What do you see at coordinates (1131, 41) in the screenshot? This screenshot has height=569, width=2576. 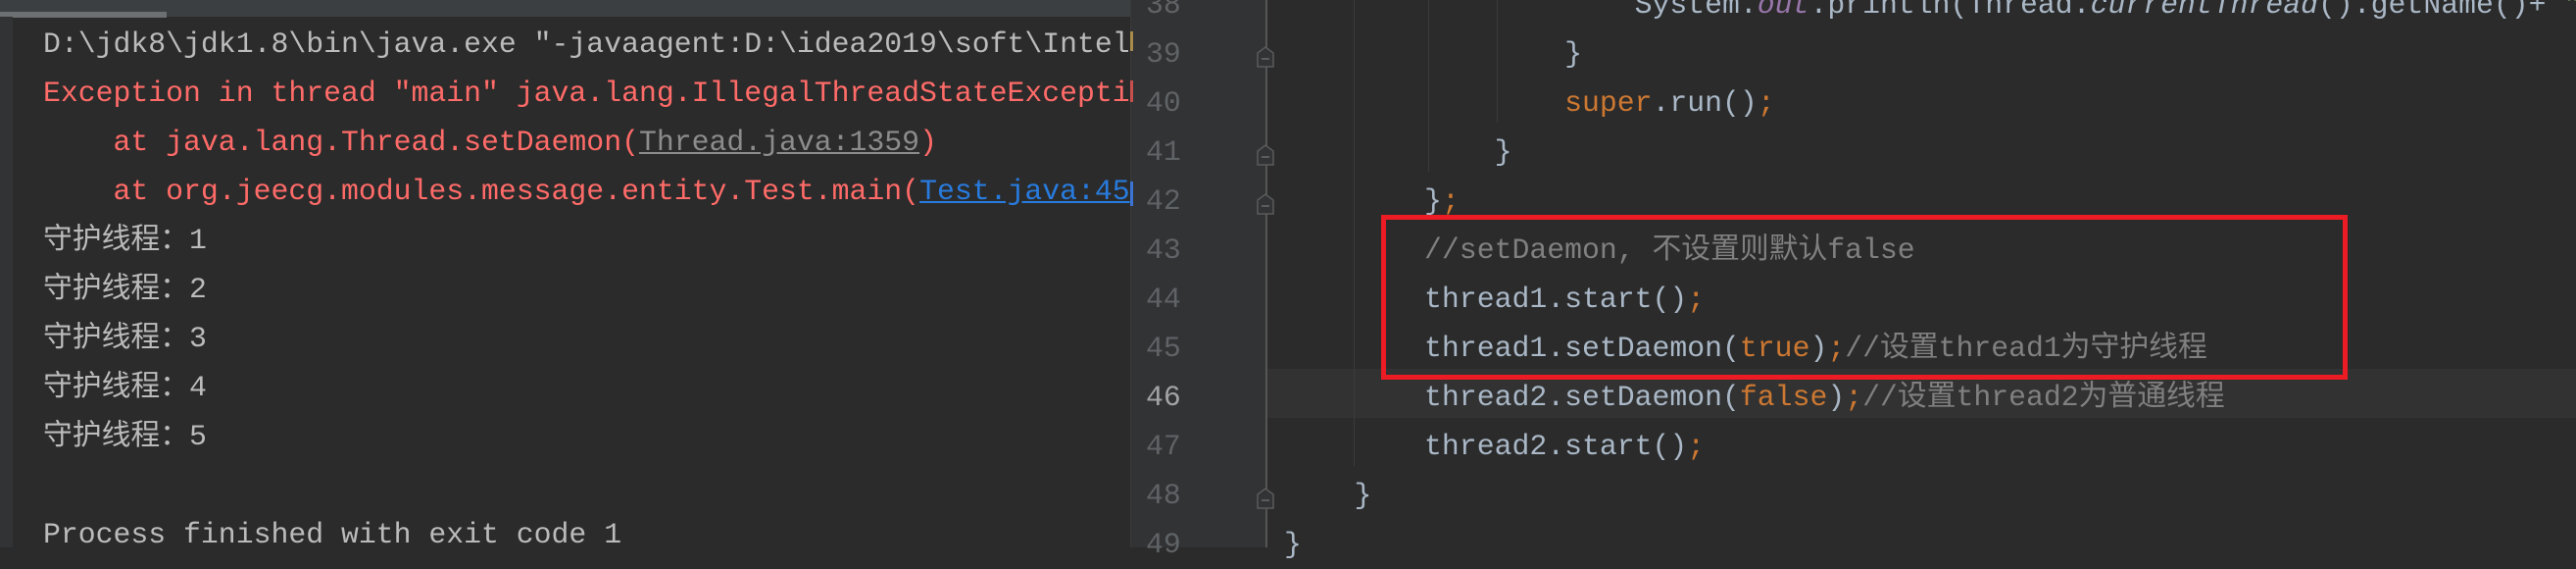 I see `change-marker-modified` at bounding box center [1131, 41].